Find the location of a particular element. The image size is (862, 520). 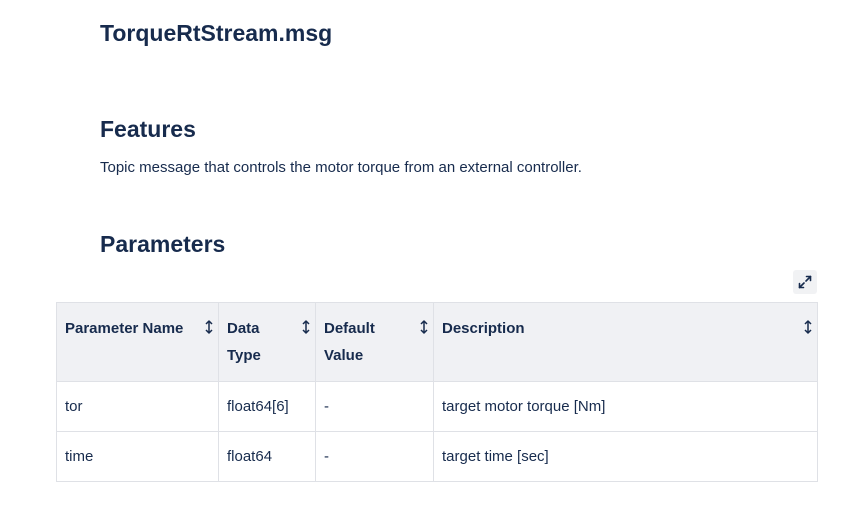

cell-data-type: float64 is located at coordinates (267, 456).